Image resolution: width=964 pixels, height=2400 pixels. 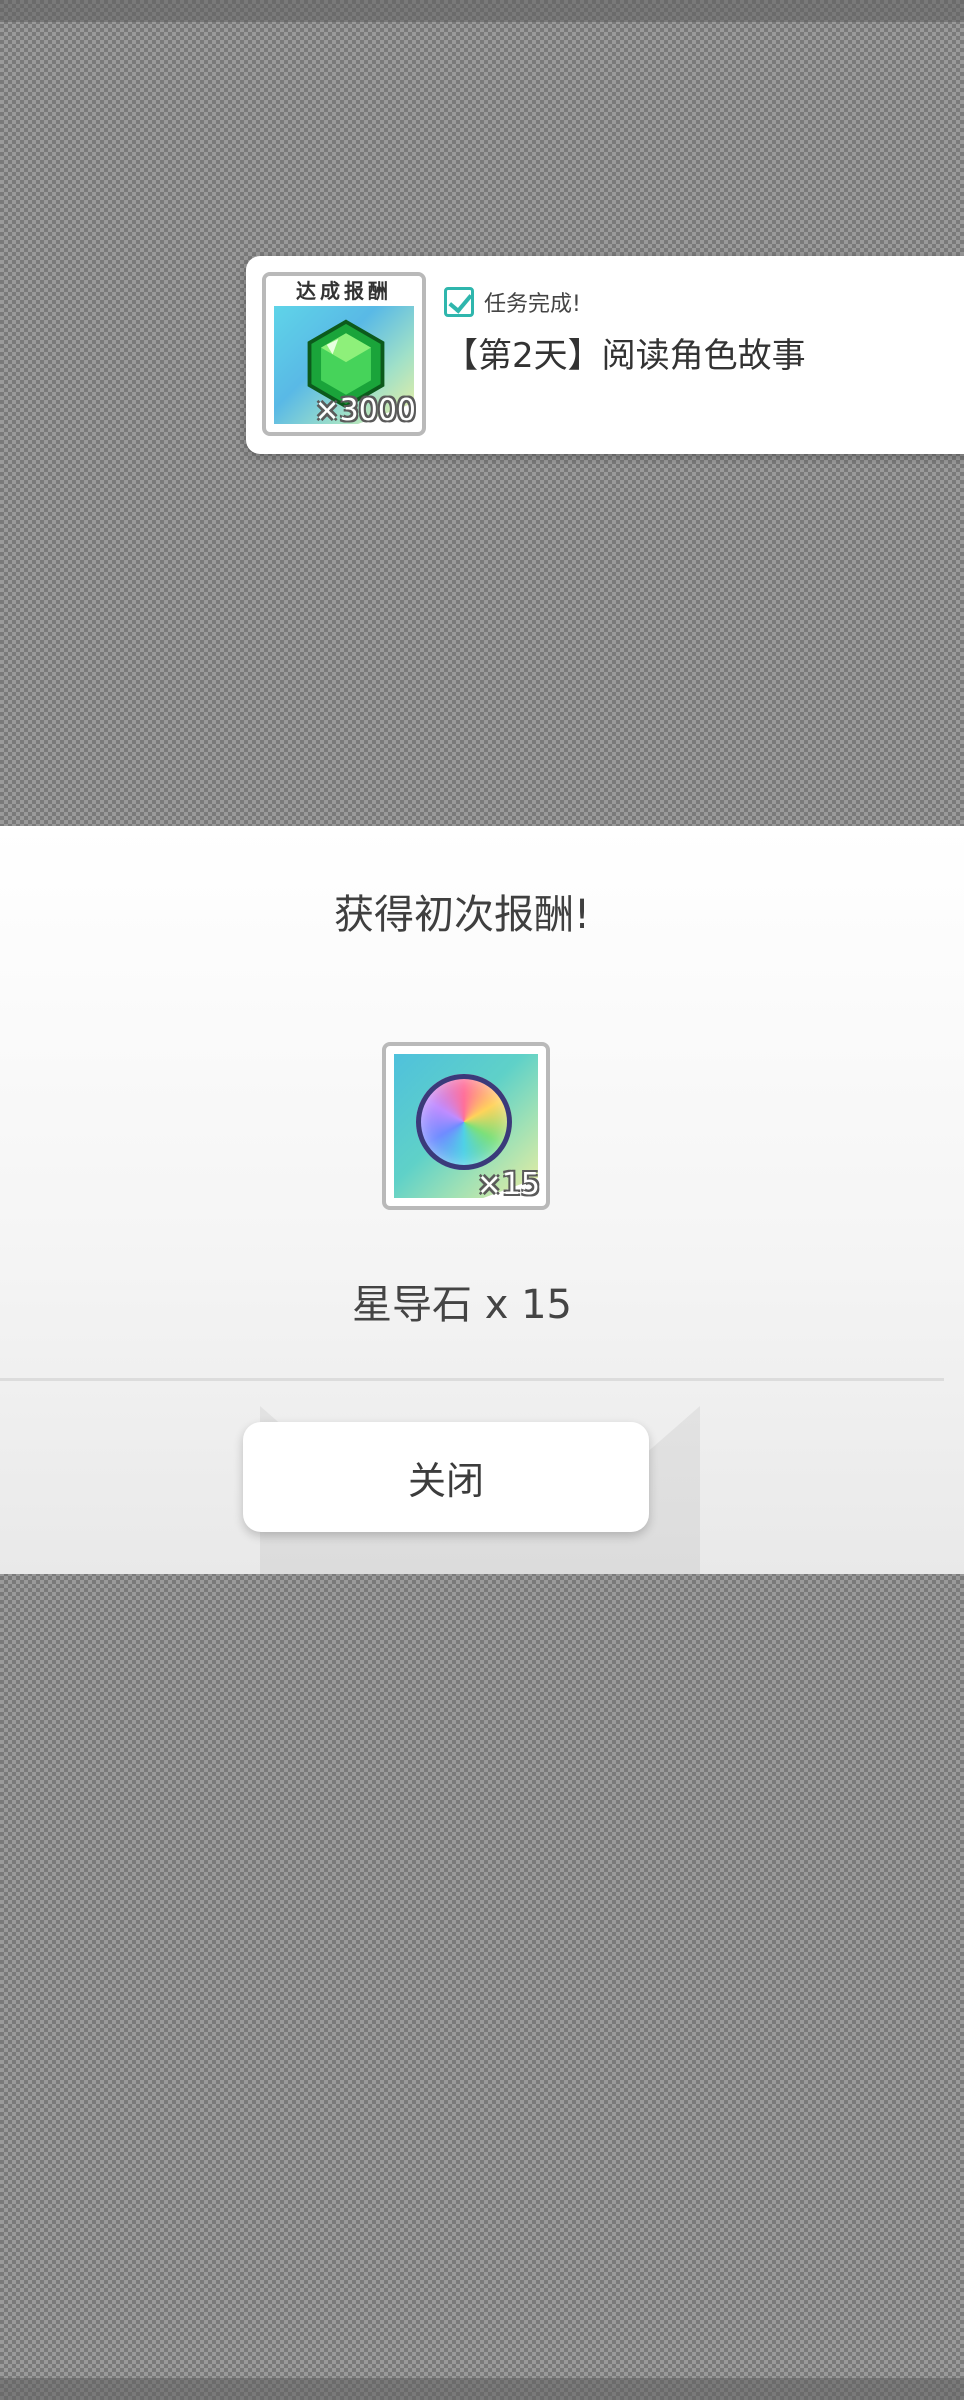 I want to click on divider, so click(x=472, y=1379).